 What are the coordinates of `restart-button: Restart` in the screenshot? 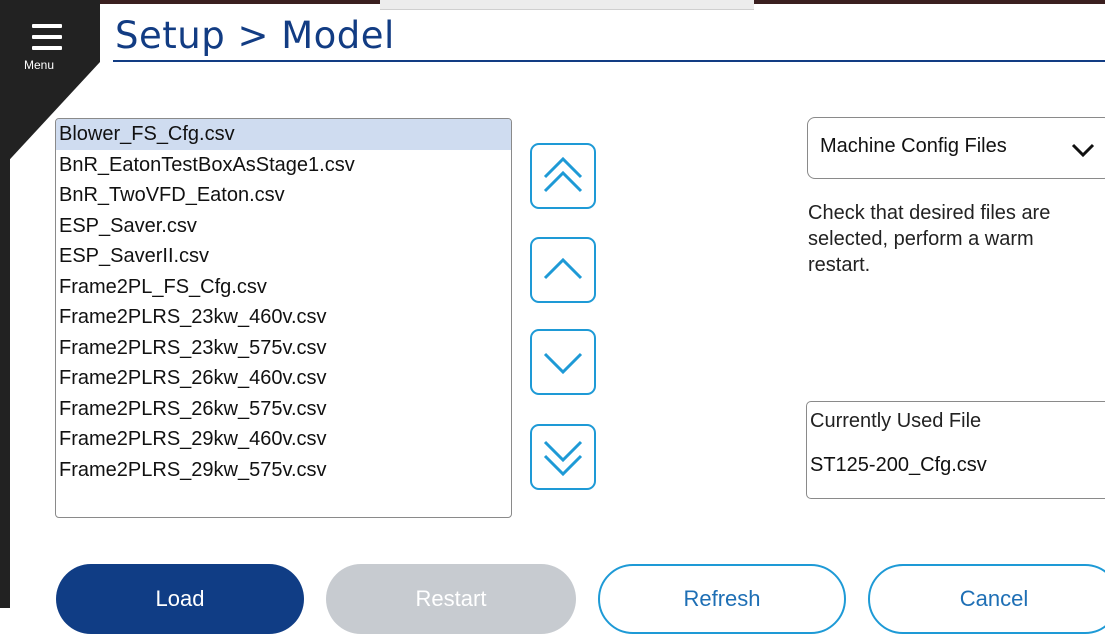 It's located at (451, 599).